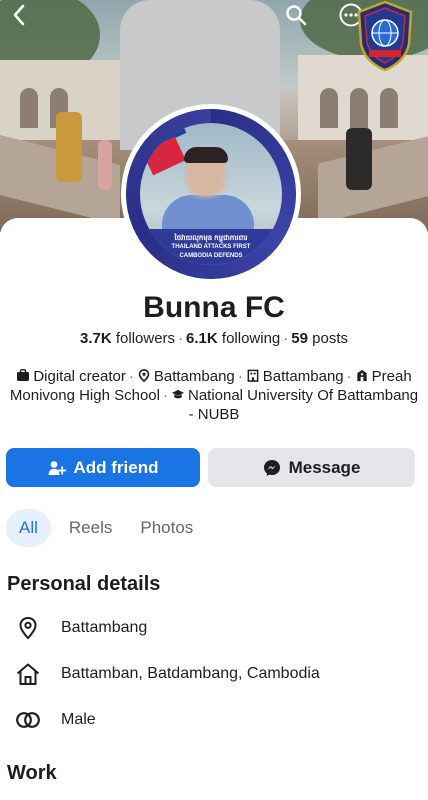  What do you see at coordinates (178, 394) in the screenshot?
I see `graduation-cap-icon` at bounding box center [178, 394].